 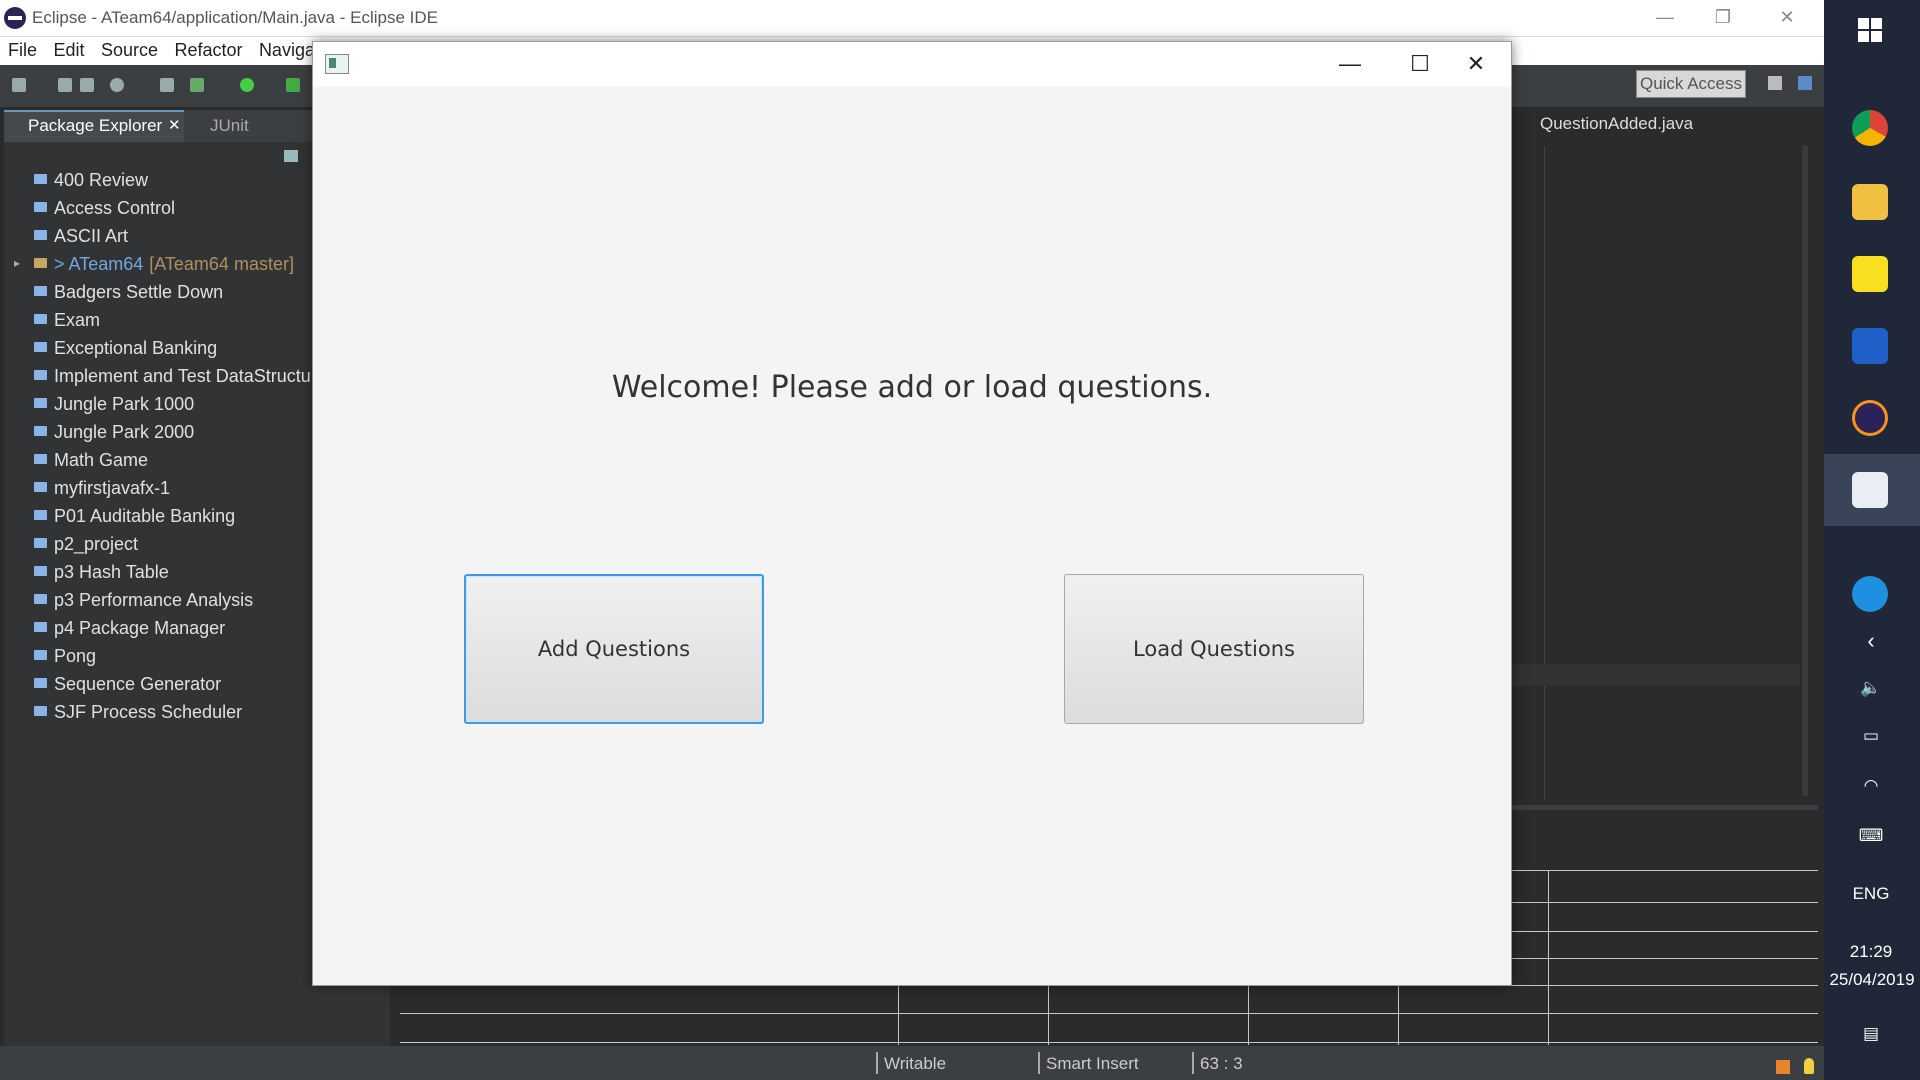 What do you see at coordinates (104, 211) in the screenshot?
I see `tree-item-project: Access Control` at bounding box center [104, 211].